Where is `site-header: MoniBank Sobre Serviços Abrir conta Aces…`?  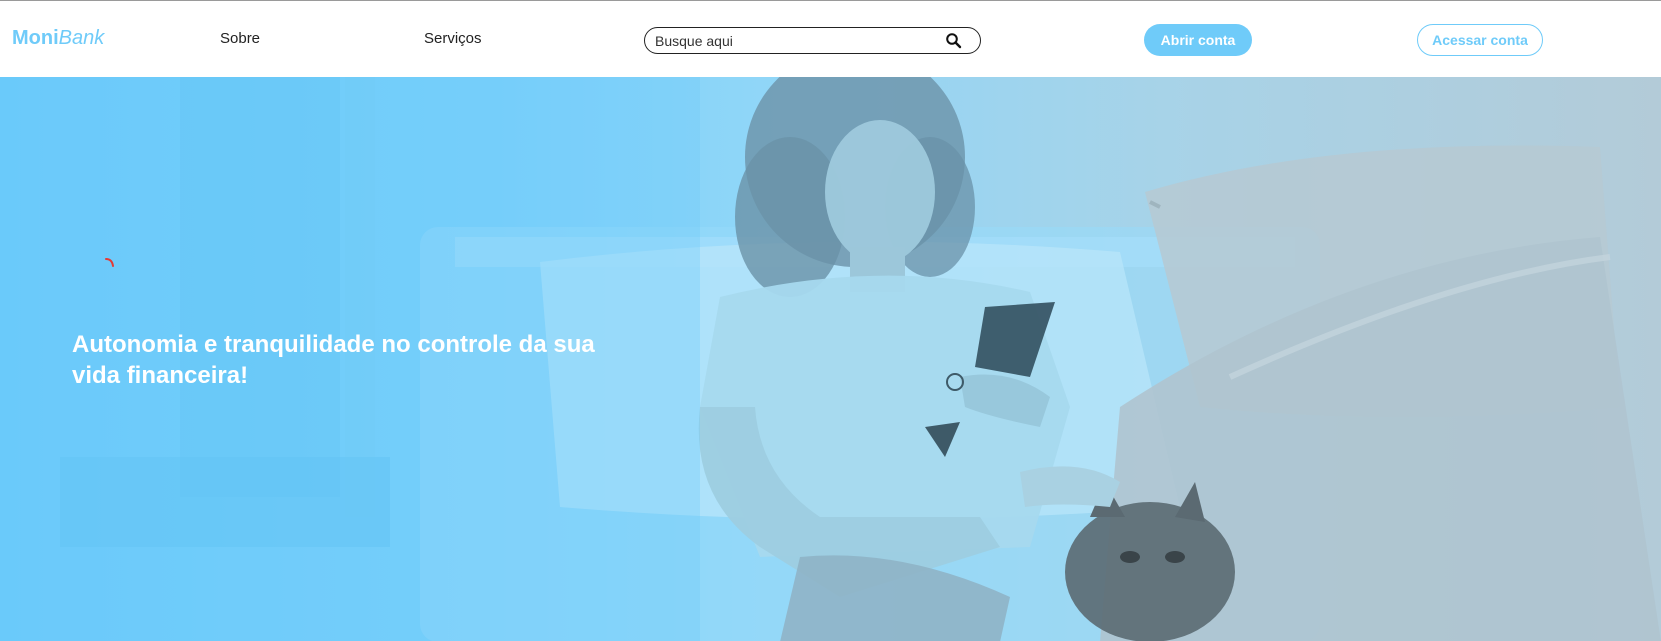 site-header: MoniBank Sobre Serviços Abrir conta Aces… is located at coordinates (830, 38).